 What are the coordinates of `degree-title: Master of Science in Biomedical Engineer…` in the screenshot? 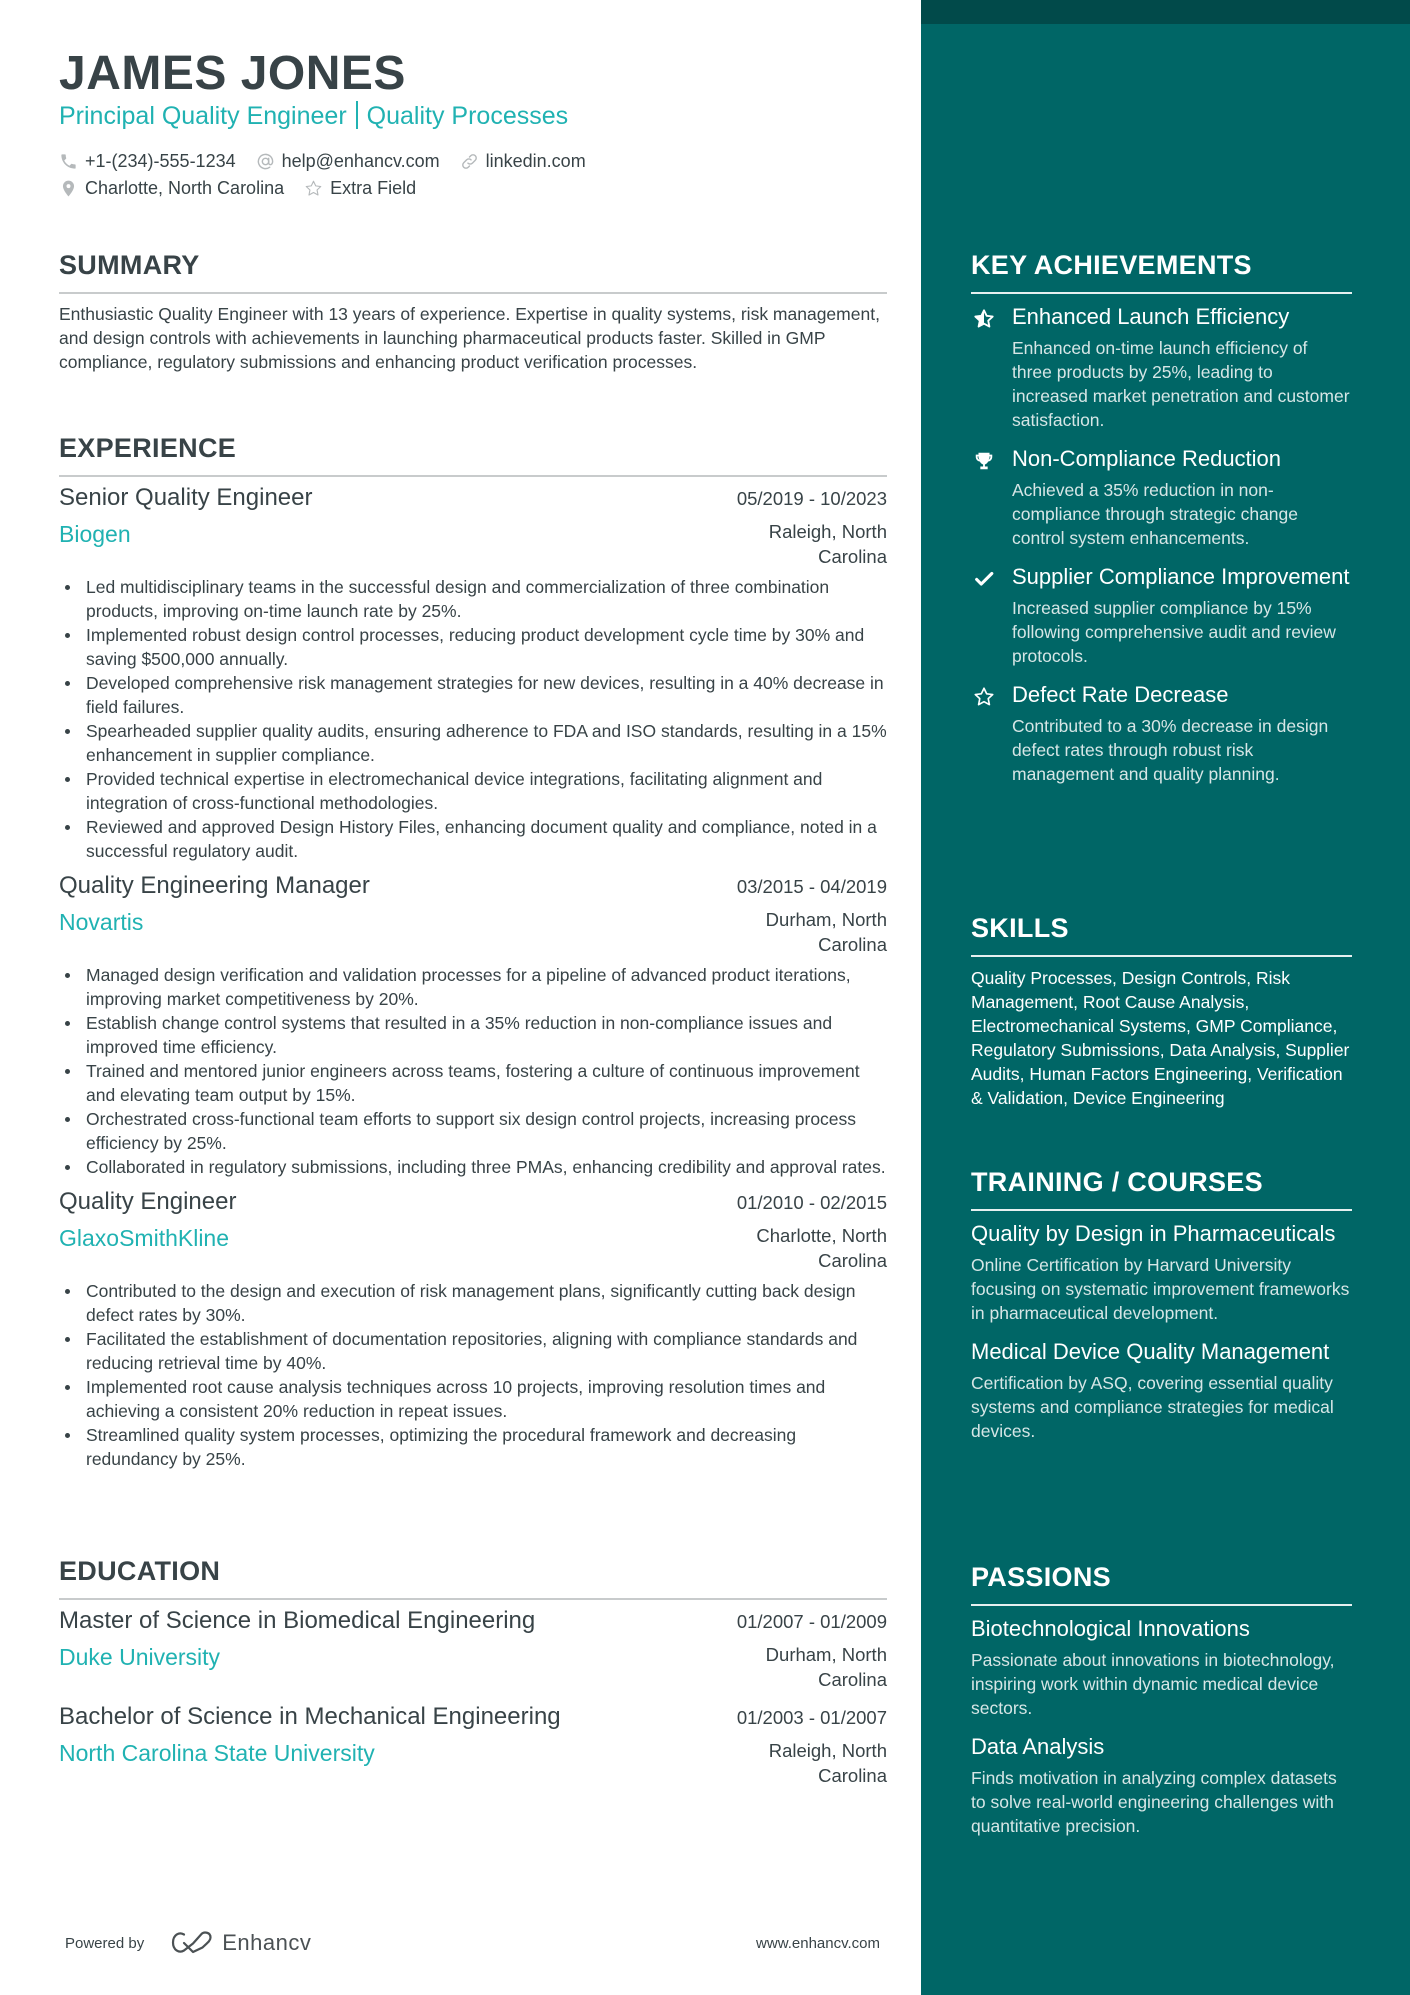 It's located at (297, 1620).